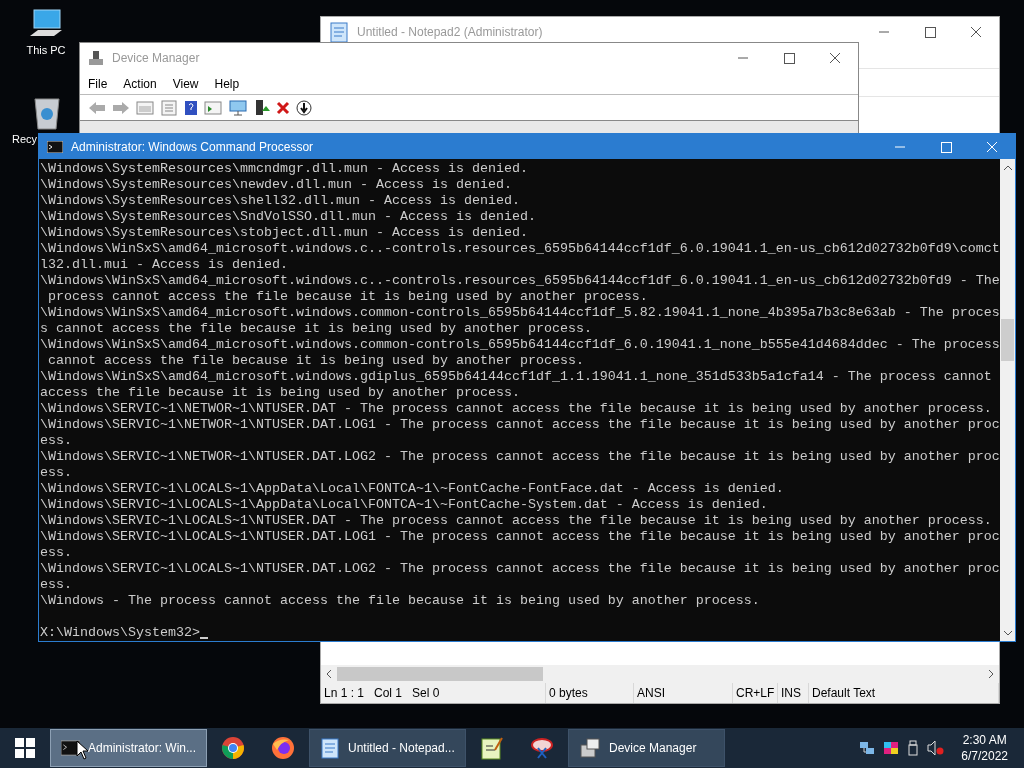  Describe the element at coordinates (47, 113) in the screenshot. I see `recycle-bin-icon` at that location.